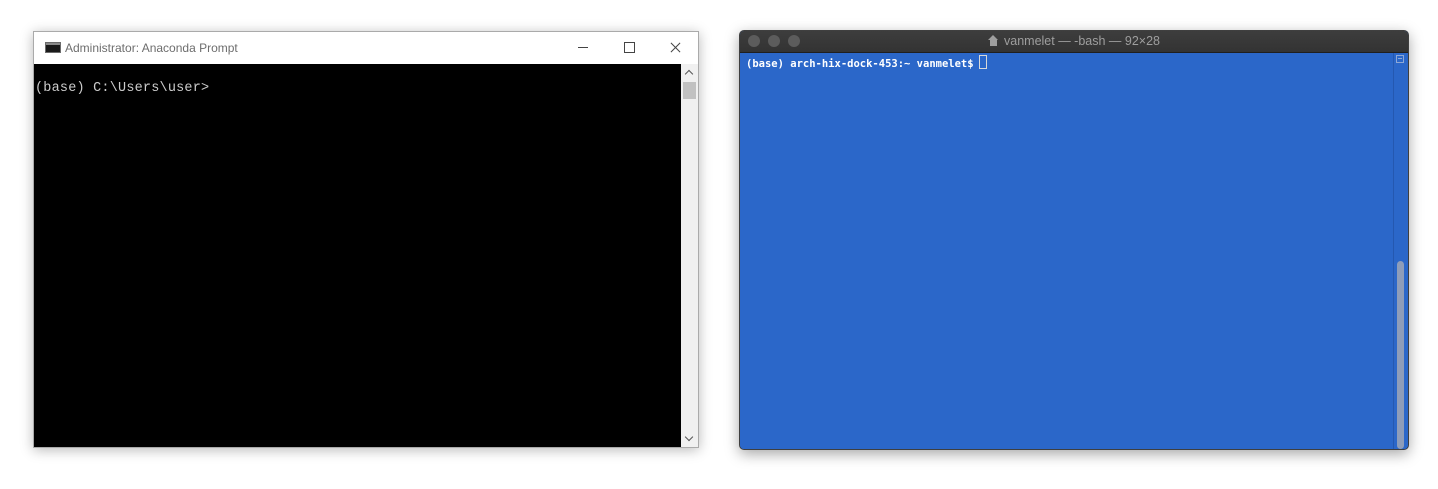 This screenshot has height=489, width=1438. I want to click on terminal-scrollbar-thumb, so click(1400, 355).